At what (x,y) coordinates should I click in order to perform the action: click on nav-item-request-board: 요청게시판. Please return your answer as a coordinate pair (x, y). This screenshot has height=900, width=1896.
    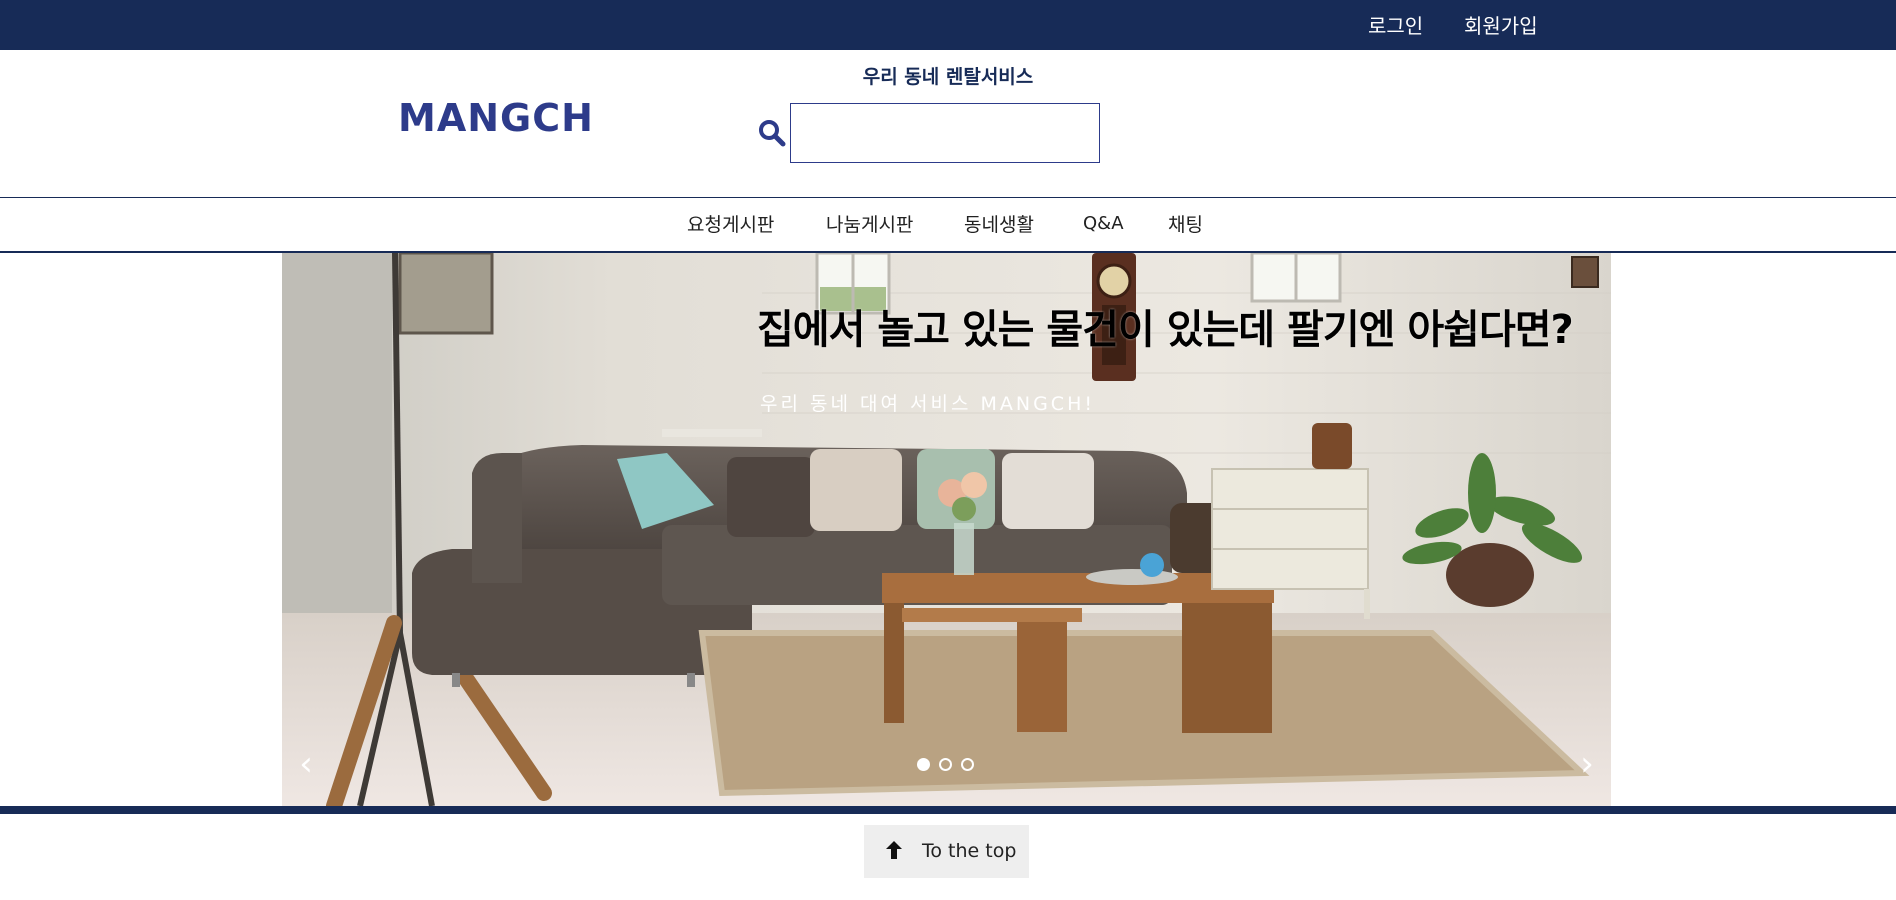
    Looking at the image, I should click on (730, 223).